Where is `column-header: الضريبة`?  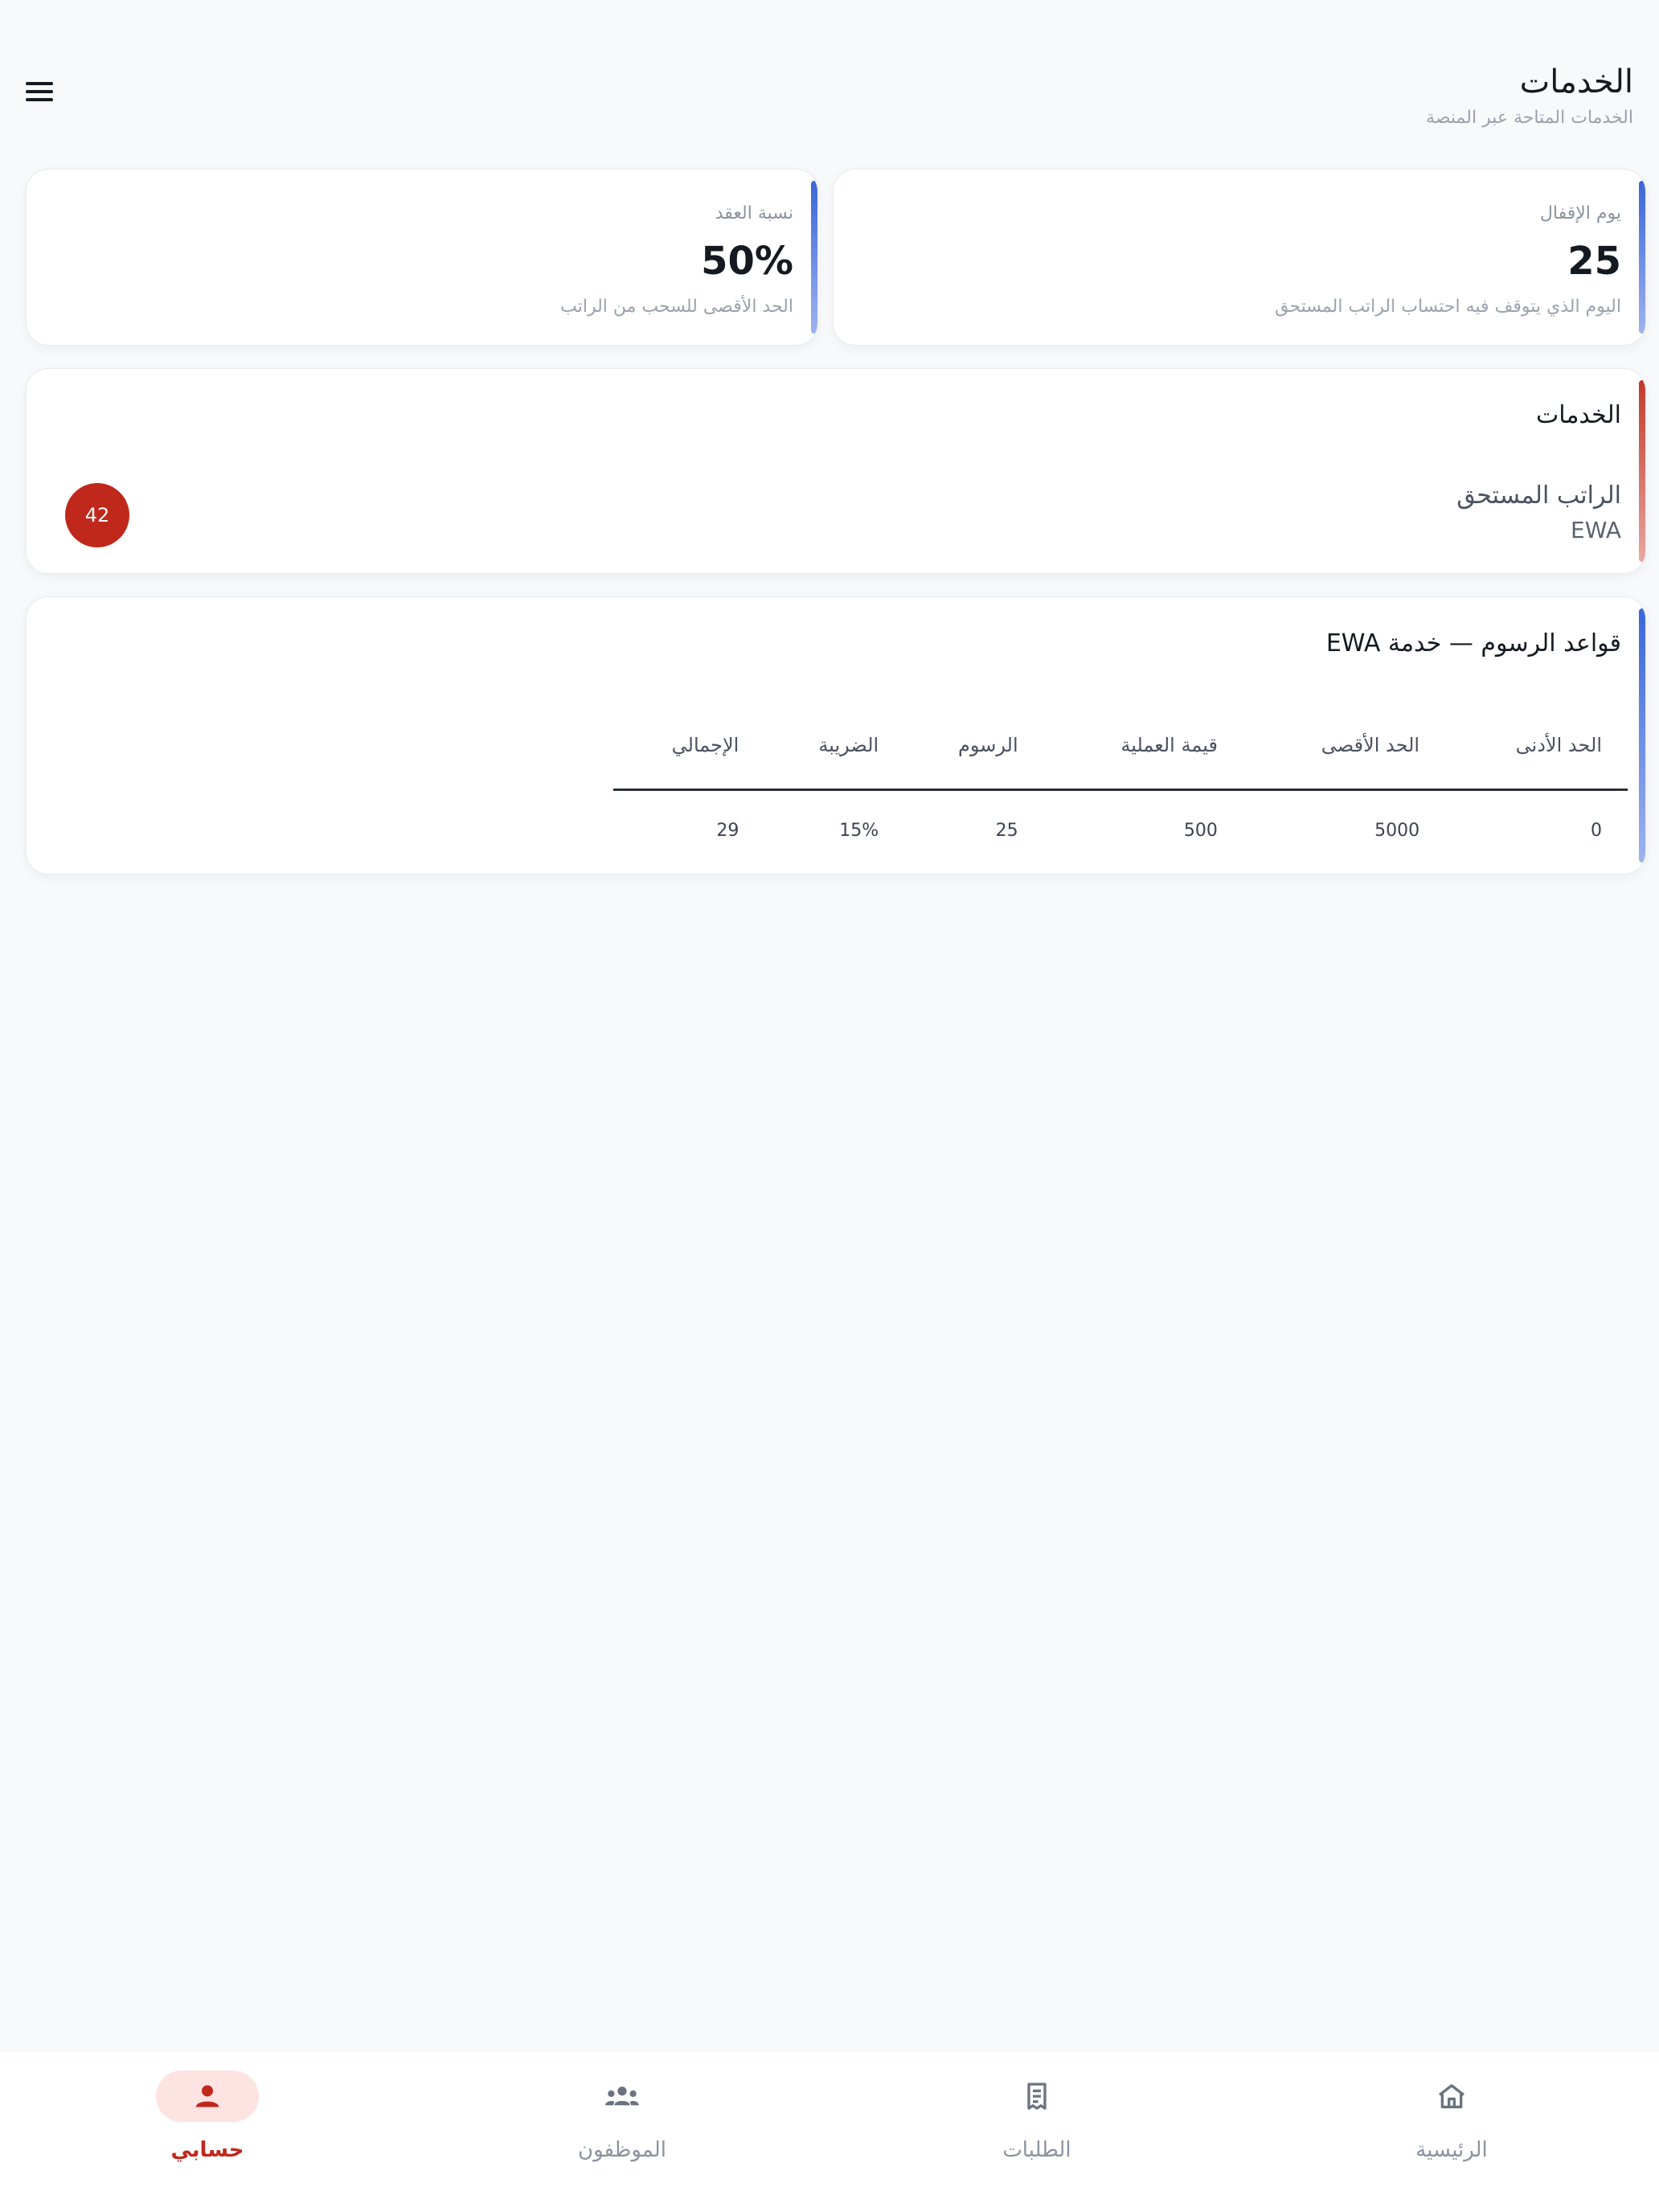 column-header: الضريبة is located at coordinates (834, 746).